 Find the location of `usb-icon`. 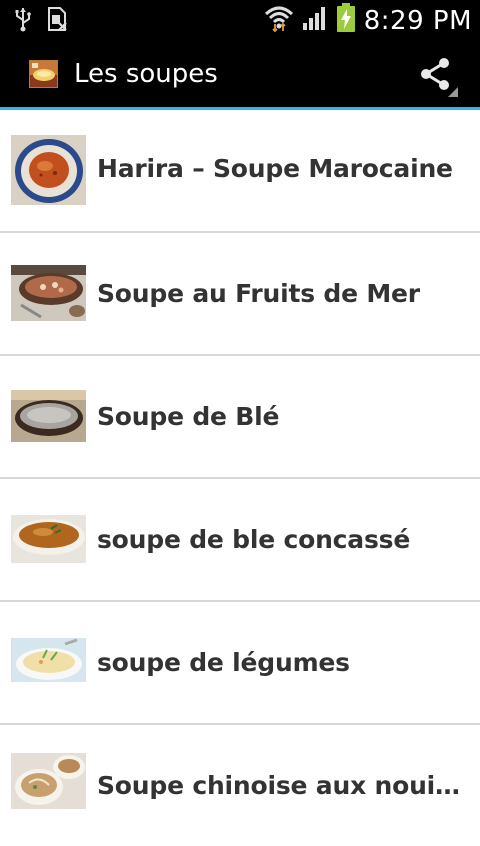

usb-icon is located at coordinates (23, 21).